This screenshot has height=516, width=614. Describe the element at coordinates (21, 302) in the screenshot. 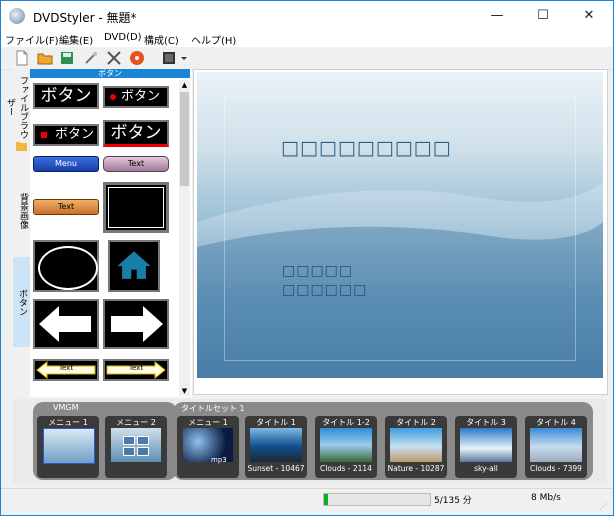

I see `tab-buttons: ボタン` at that location.